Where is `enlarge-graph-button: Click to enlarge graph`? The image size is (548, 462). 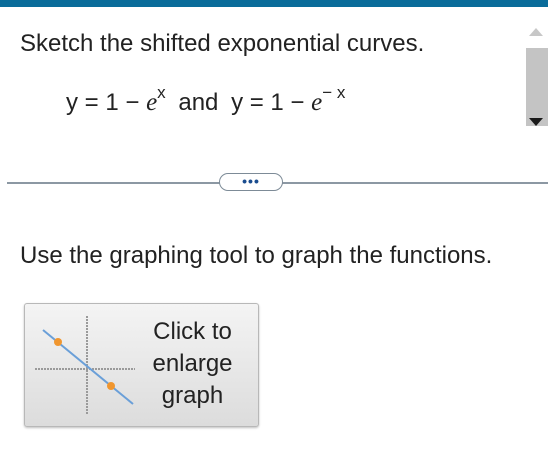 enlarge-graph-button: Click to enlarge graph is located at coordinates (141, 365).